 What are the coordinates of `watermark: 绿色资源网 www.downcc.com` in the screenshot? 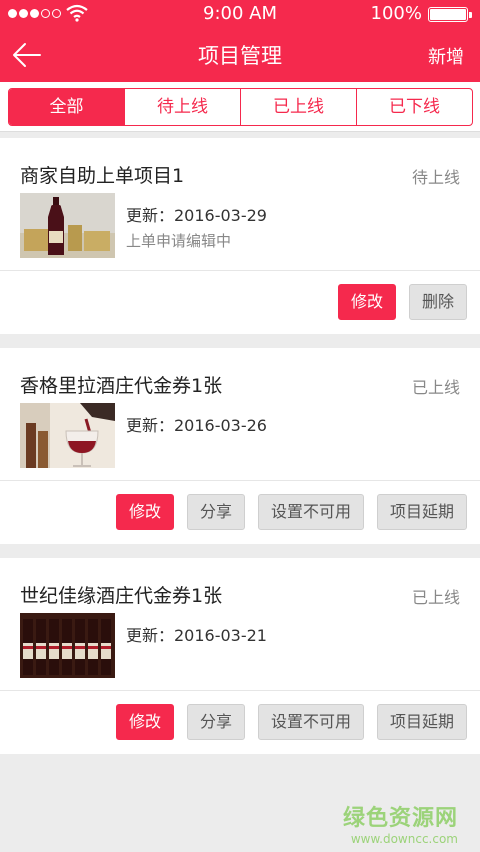 It's located at (400, 823).